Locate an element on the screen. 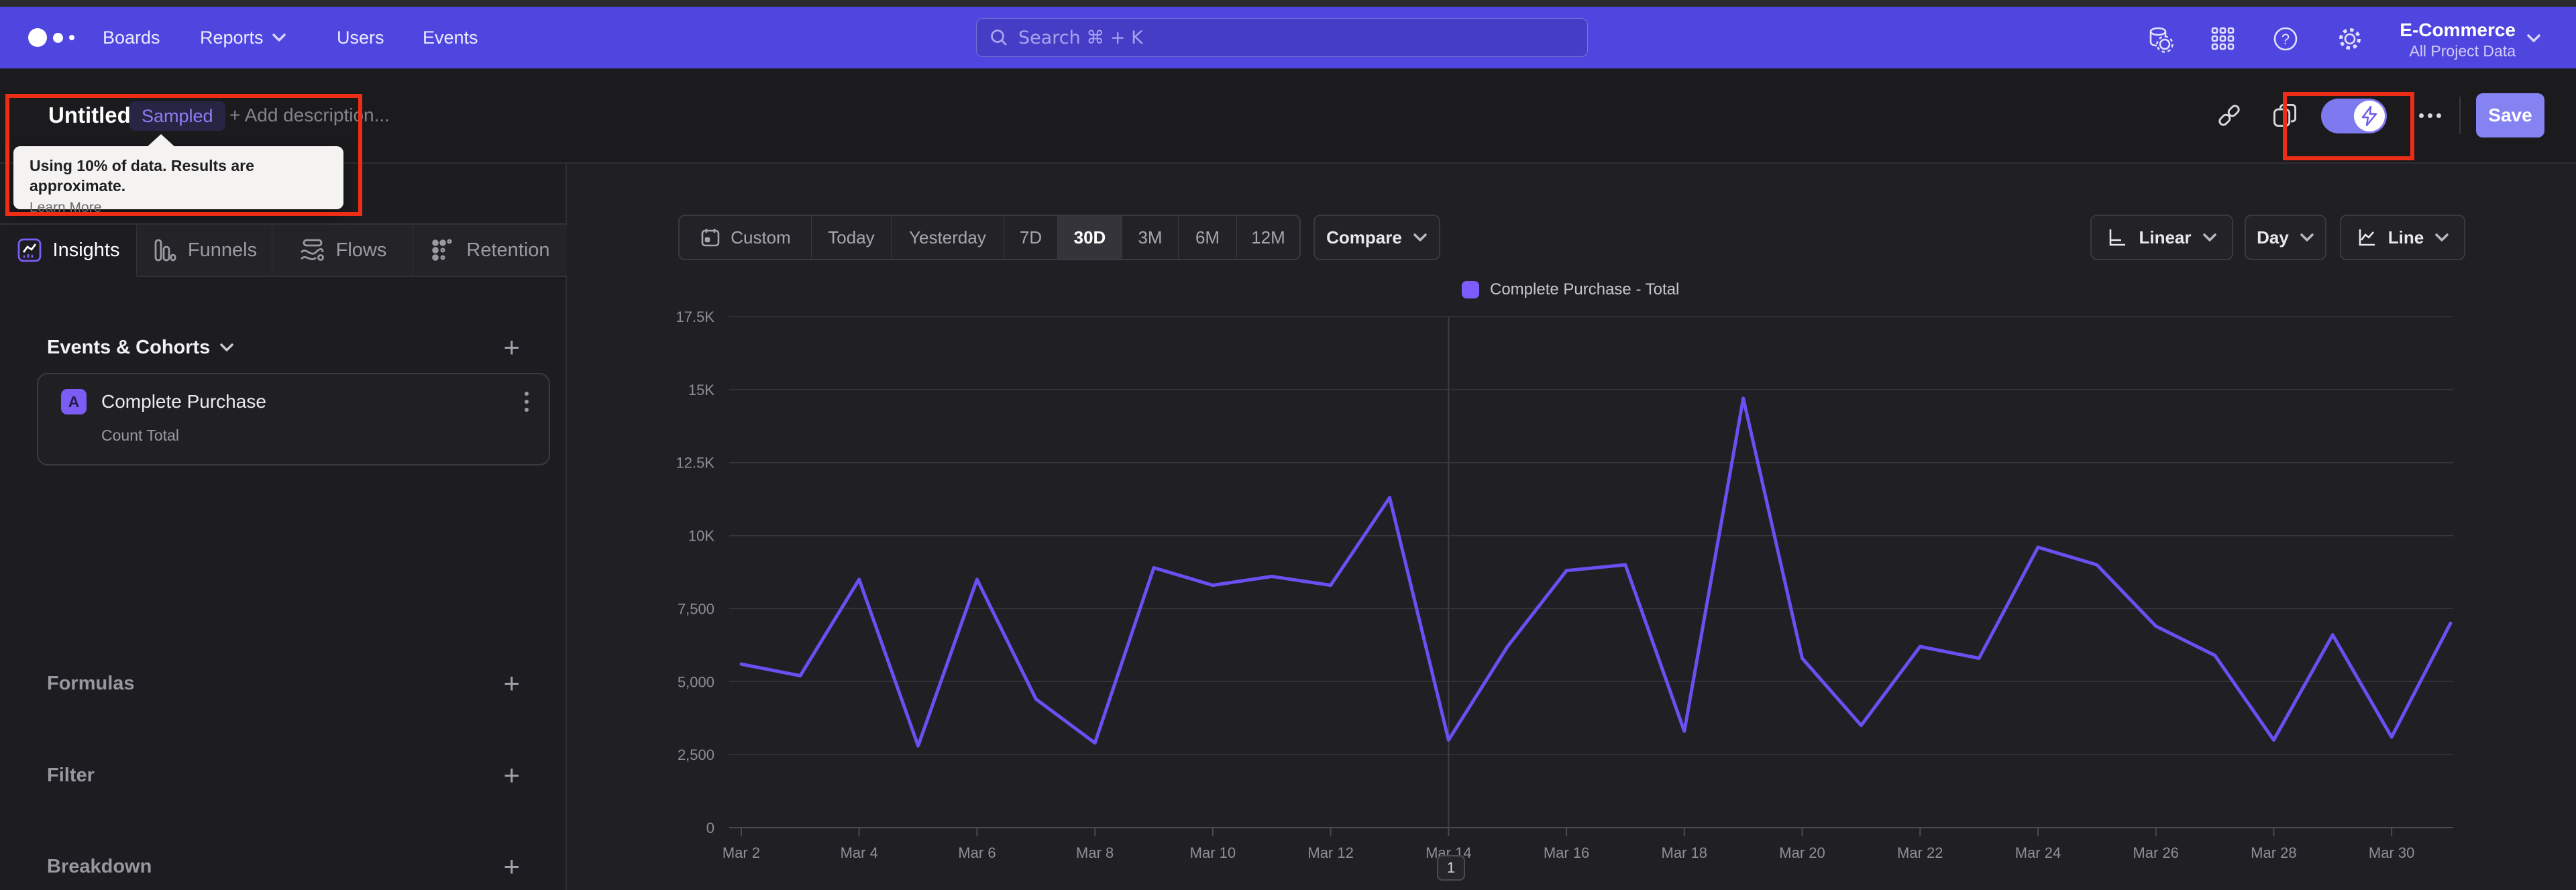 The height and width of the screenshot is (890, 2576). svg-text: 2,500 is located at coordinates (696, 754).